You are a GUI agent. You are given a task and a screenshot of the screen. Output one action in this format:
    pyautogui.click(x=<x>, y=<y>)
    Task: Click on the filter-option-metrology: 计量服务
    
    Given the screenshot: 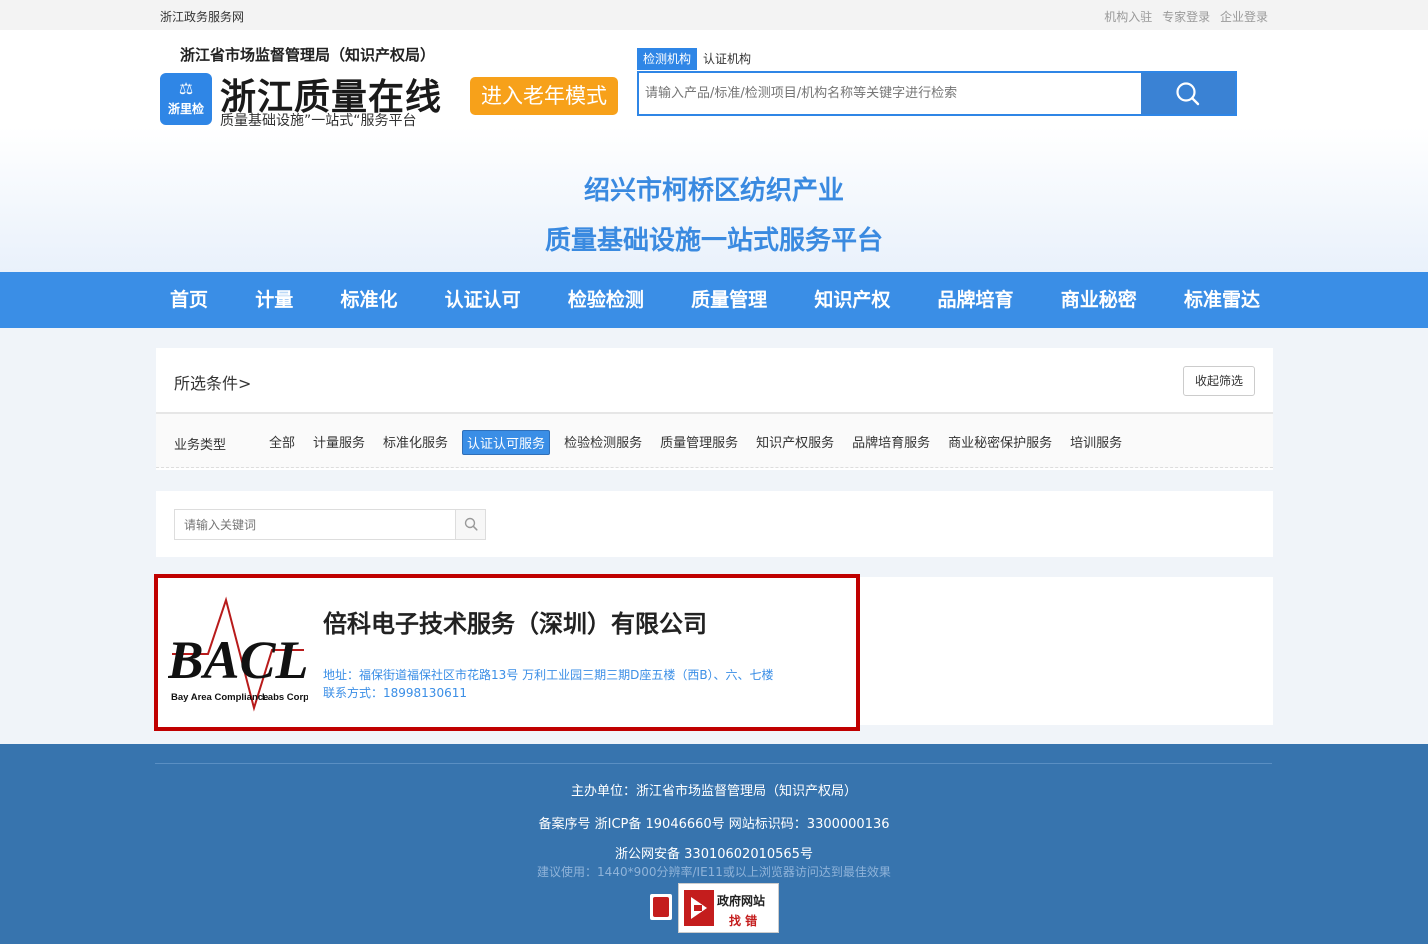 What is the action you would take?
    pyautogui.click(x=339, y=442)
    